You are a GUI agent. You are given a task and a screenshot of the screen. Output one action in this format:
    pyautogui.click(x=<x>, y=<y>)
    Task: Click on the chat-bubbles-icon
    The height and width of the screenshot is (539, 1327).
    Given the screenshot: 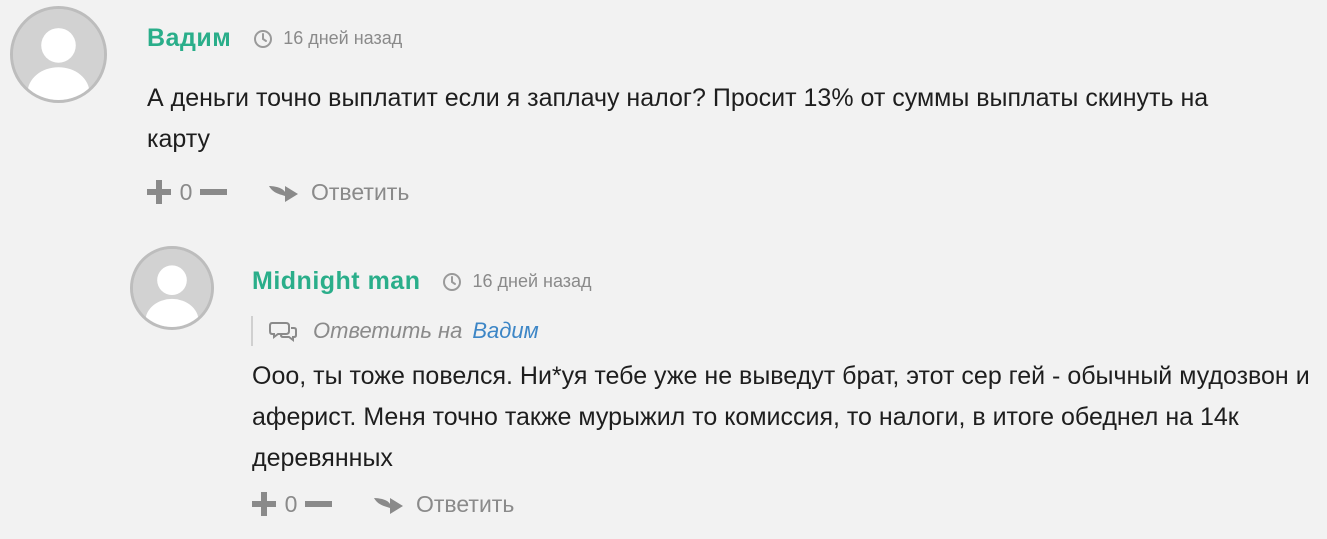 What is the action you would take?
    pyautogui.click(x=283, y=331)
    